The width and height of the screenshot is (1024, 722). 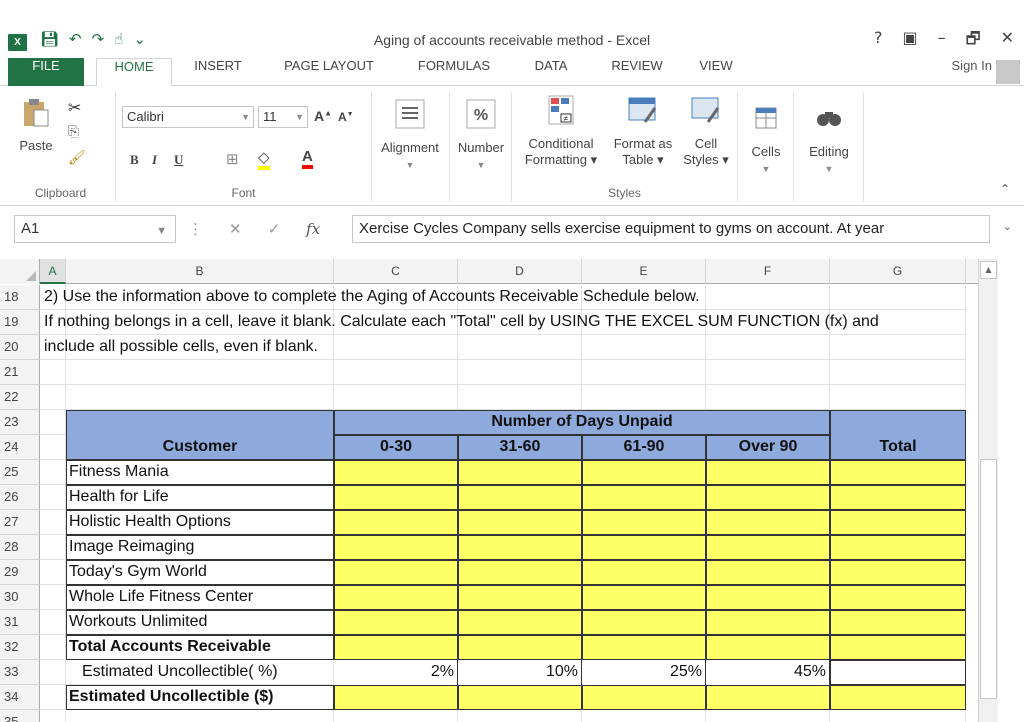 I want to click on paste-button: Paste, so click(x=36, y=125).